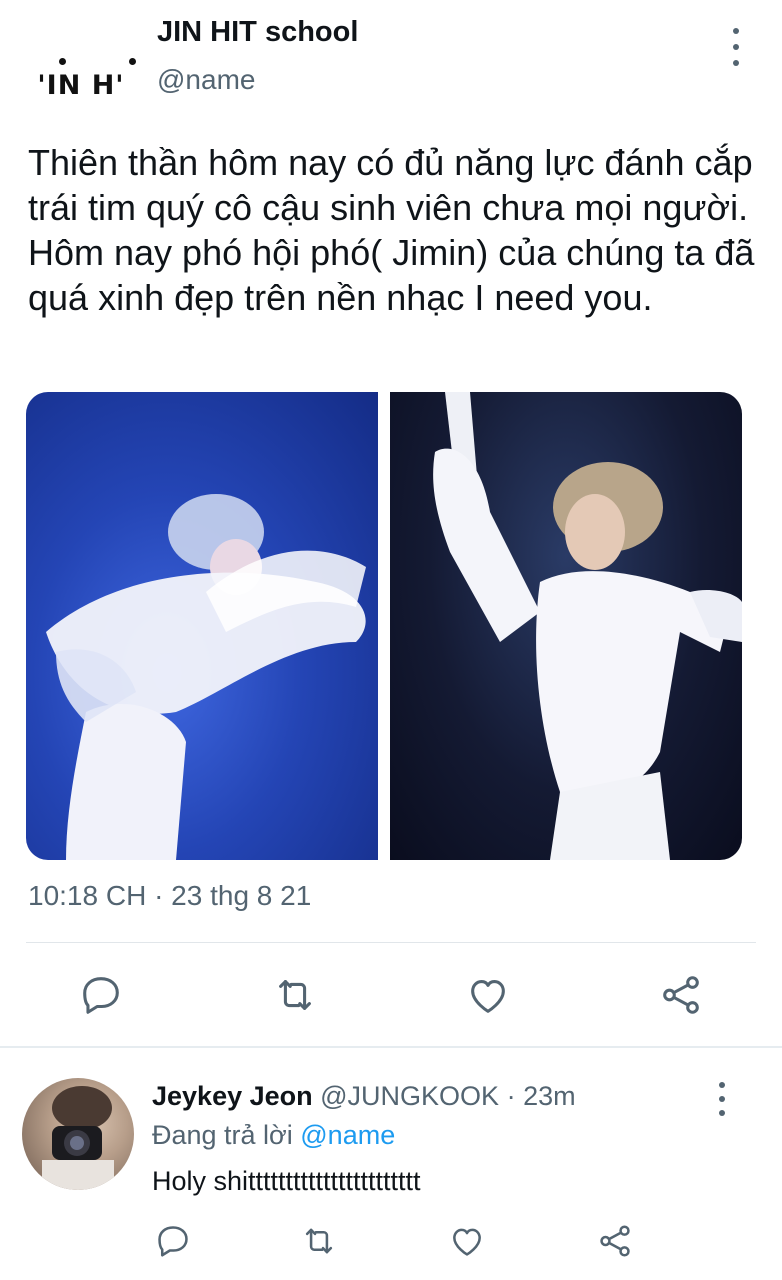  Describe the element at coordinates (169, 896) in the screenshot. I see `tweet-timestamp: 10:18 CH · 23 thg 8 21` at that location.